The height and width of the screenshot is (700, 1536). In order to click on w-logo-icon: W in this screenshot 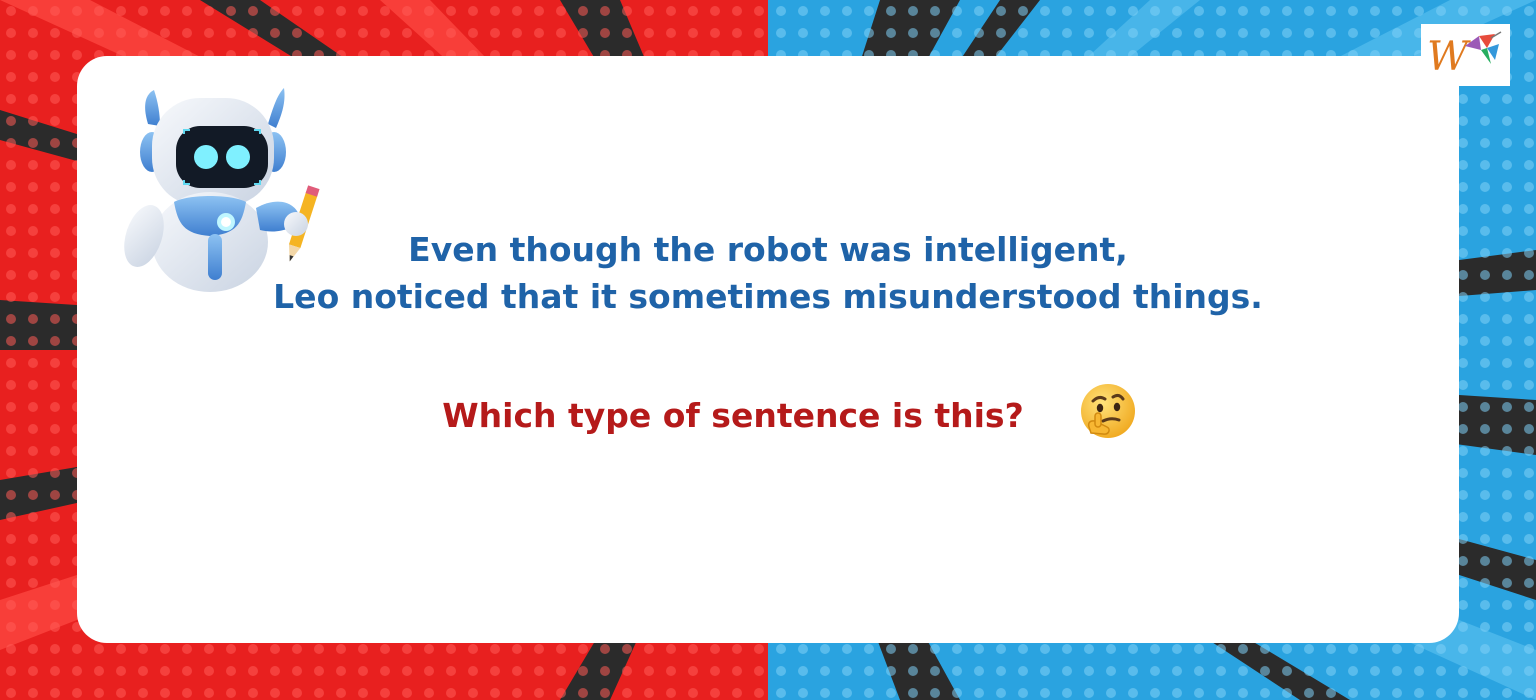, I will do `click(1465, 55)`.